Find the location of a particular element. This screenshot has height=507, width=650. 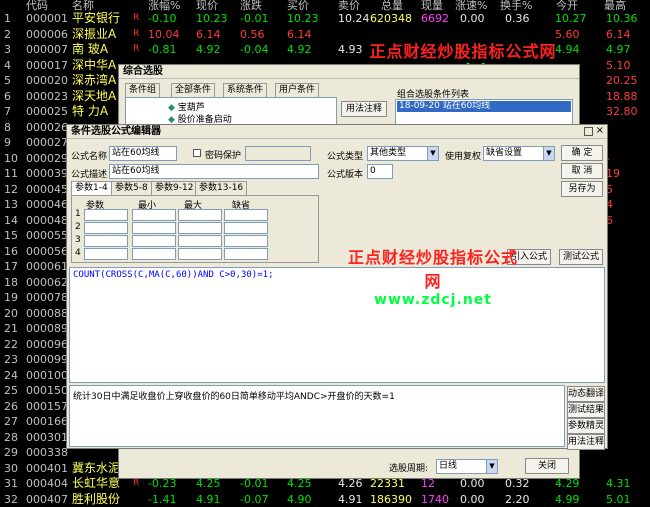

col-ask: 卖价 is located at coordinates (349, 5).